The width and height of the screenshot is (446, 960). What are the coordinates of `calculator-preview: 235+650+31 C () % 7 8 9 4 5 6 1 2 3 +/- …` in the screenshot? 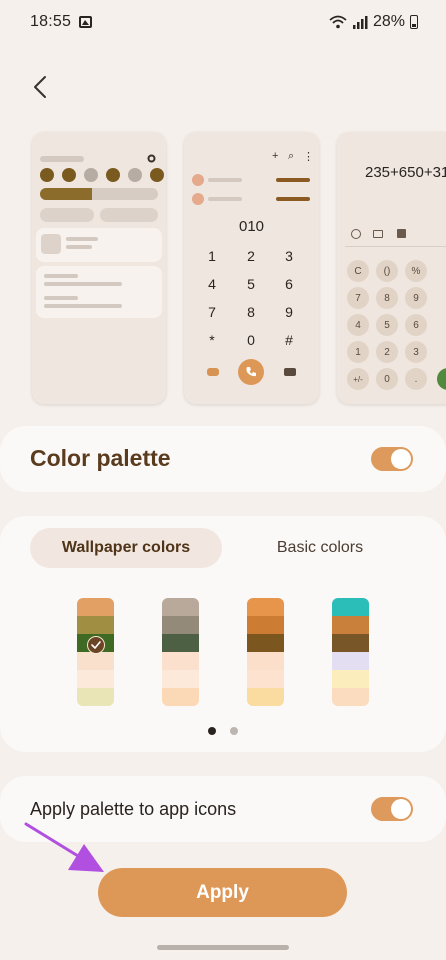 It's located at (391, 268).